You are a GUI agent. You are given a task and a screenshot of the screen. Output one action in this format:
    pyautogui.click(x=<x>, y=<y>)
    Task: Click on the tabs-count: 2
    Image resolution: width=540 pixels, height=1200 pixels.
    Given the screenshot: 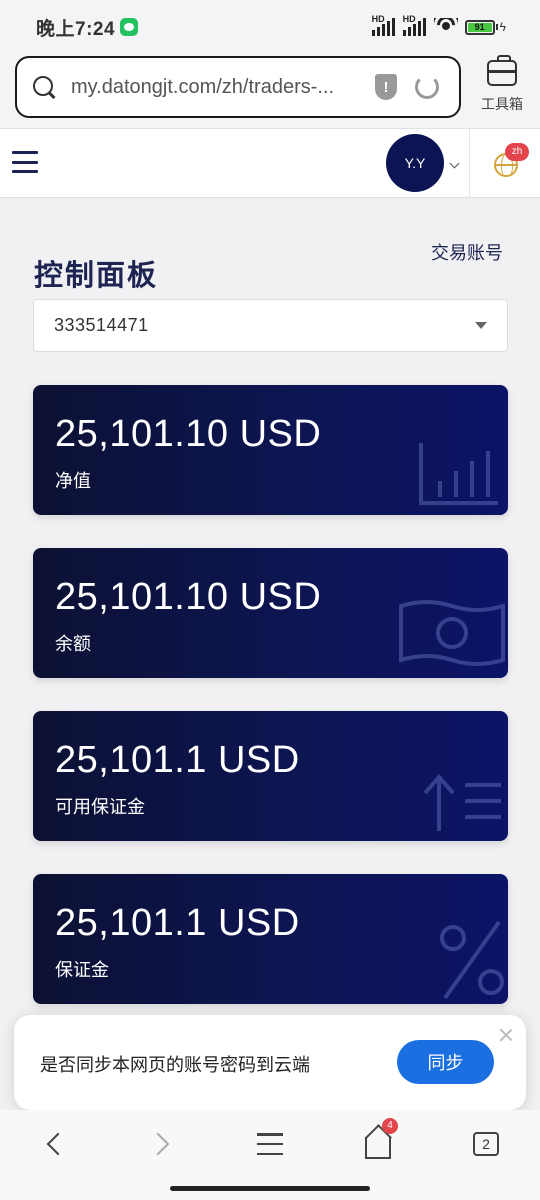 What is the action you would take?
    pyautogui.click(x=486, y=1144)
    